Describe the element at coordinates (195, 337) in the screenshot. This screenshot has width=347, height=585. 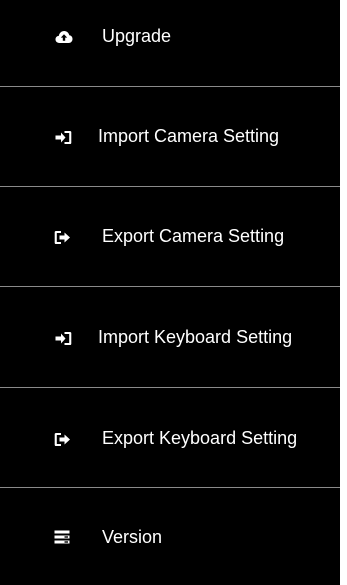
I see `menu-item-label: Import Keyboard Setting` at that location.